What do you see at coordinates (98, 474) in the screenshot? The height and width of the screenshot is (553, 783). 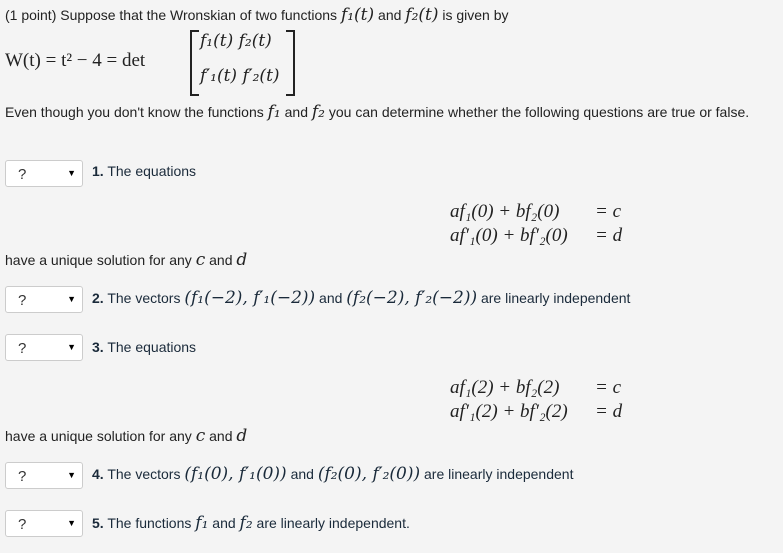 I see `question-number: 4.` at bounding box center [98, 474].